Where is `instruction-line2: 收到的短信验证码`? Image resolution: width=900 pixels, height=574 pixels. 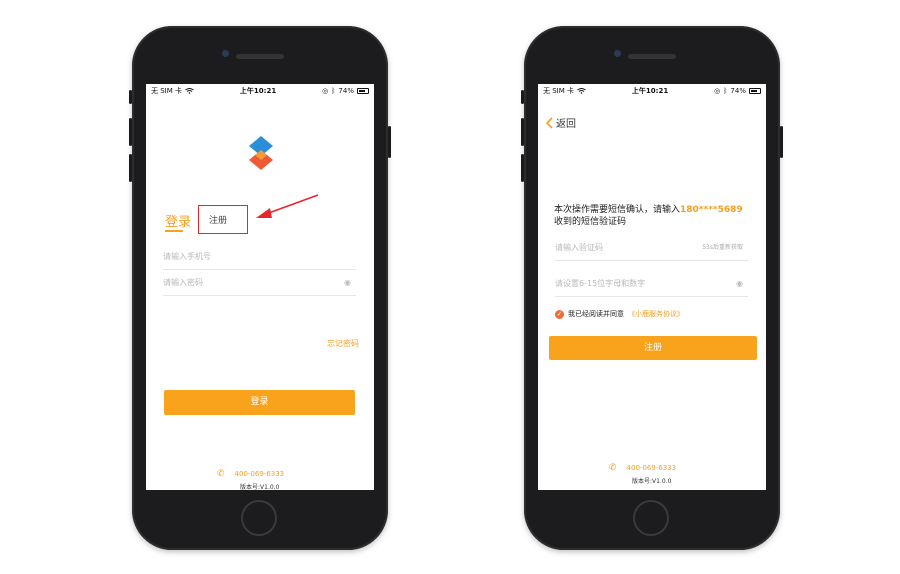 instruction-line2: 收到的短信验证码 is located at coordinates (590, 222).